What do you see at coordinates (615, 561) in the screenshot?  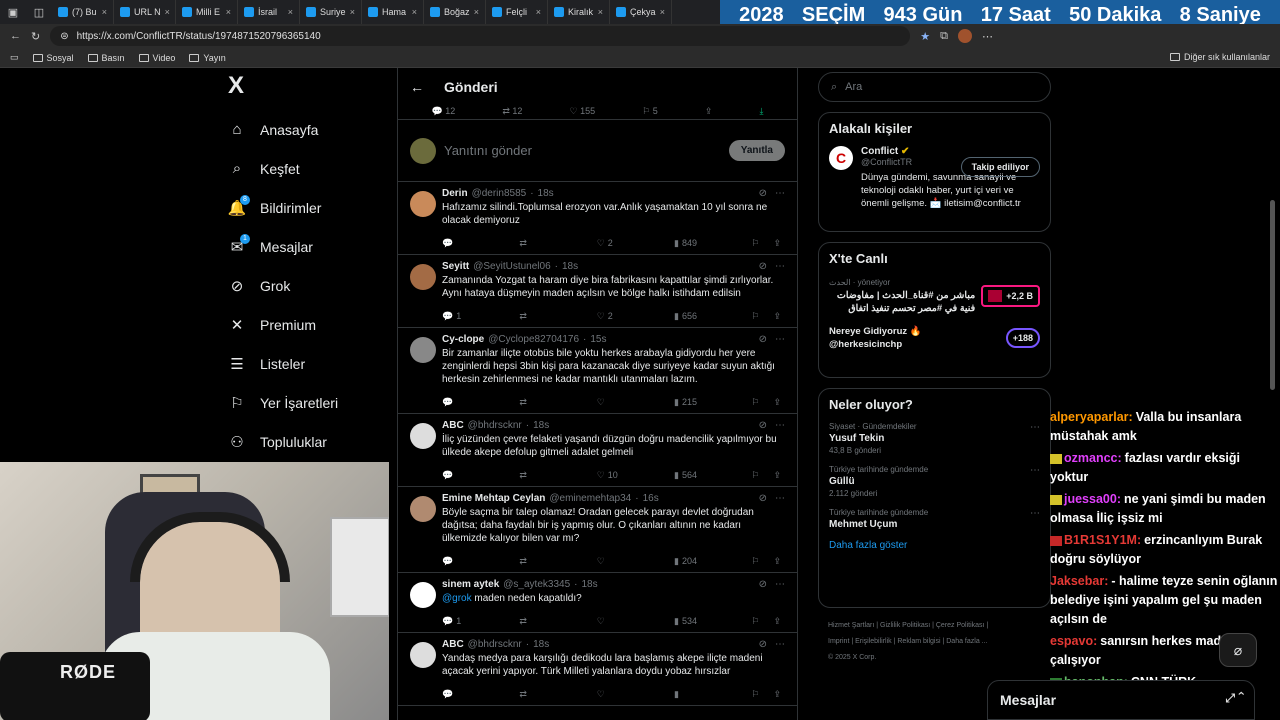 I see `like-action: ♡` at bounding box center [615, 561].